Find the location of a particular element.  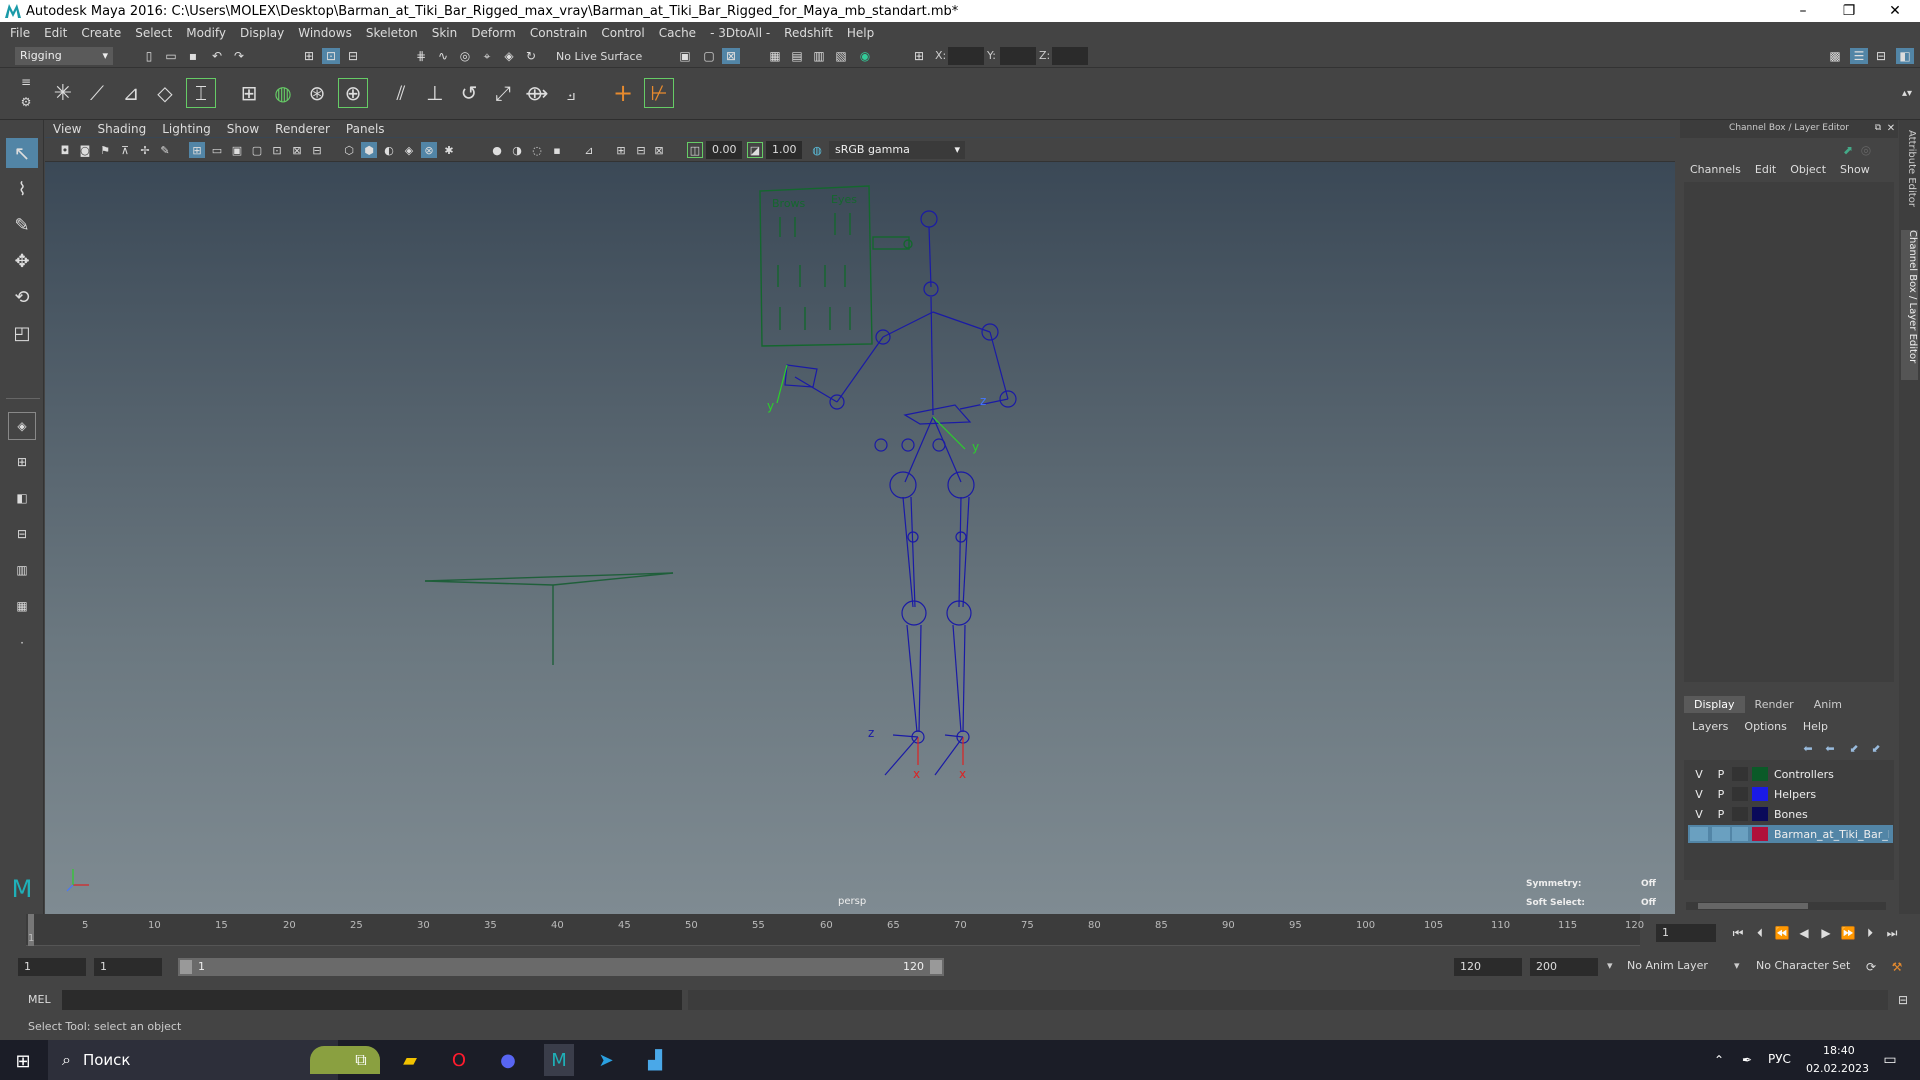

use-all-lights-icon: ● is located at coordinates (497, 150).